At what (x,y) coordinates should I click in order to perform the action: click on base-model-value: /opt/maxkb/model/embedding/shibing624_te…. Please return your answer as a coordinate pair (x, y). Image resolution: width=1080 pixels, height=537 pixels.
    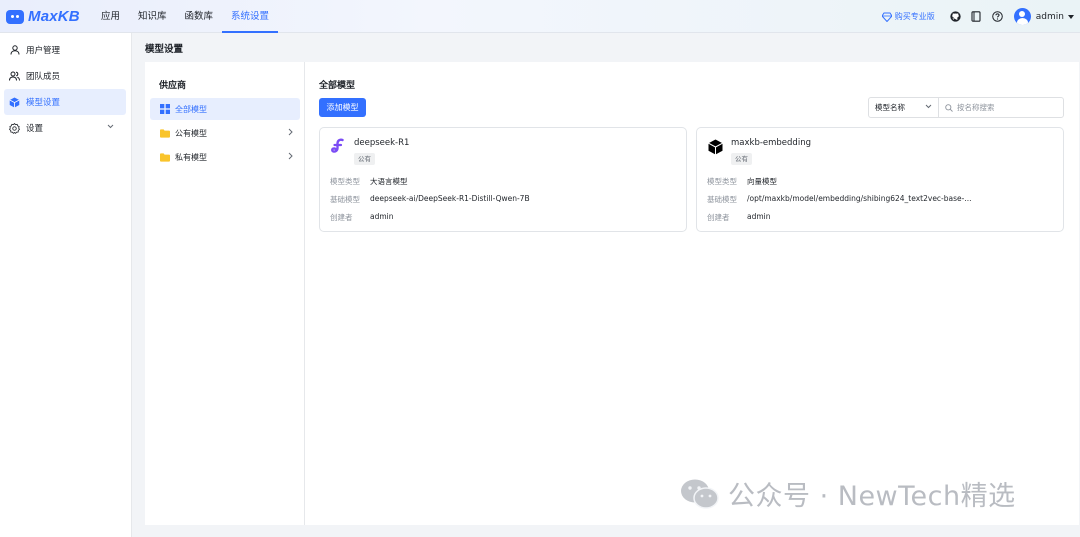
    Looking at the image, I should click on (859, 198).